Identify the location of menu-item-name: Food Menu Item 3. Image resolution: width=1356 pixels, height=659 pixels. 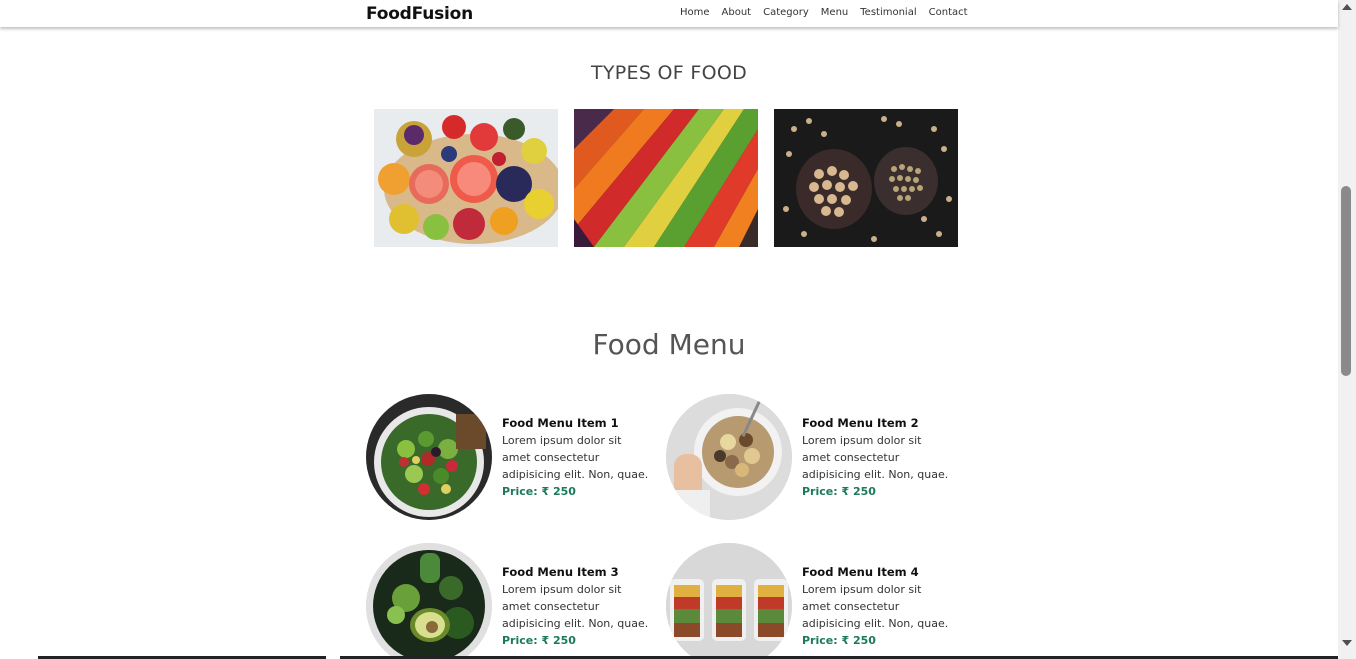
(560, 572).